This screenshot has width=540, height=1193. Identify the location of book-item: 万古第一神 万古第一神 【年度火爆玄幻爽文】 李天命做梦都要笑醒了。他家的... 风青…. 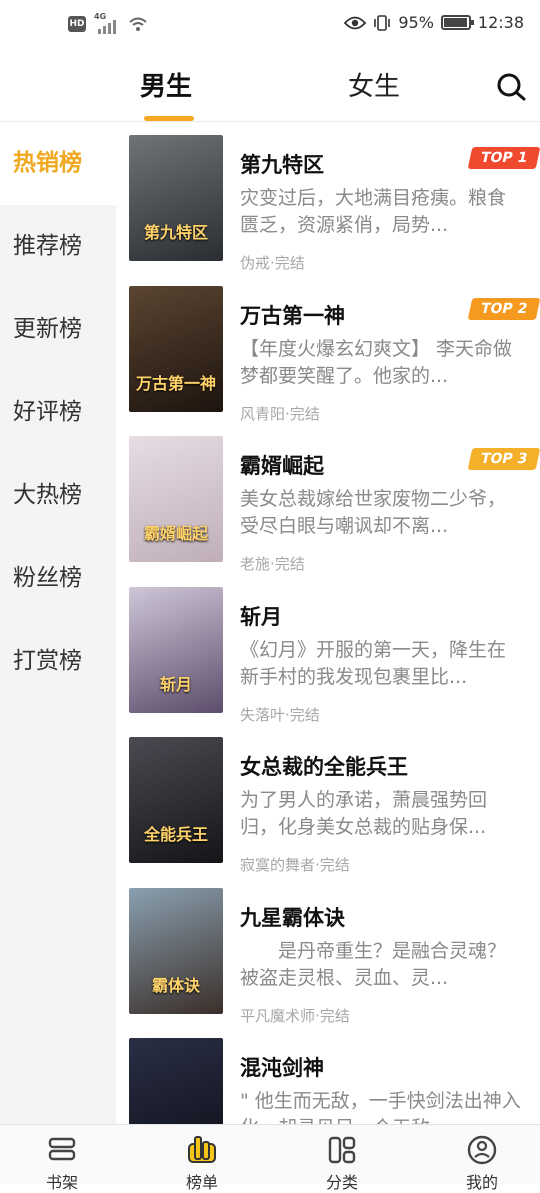
(328, 360).